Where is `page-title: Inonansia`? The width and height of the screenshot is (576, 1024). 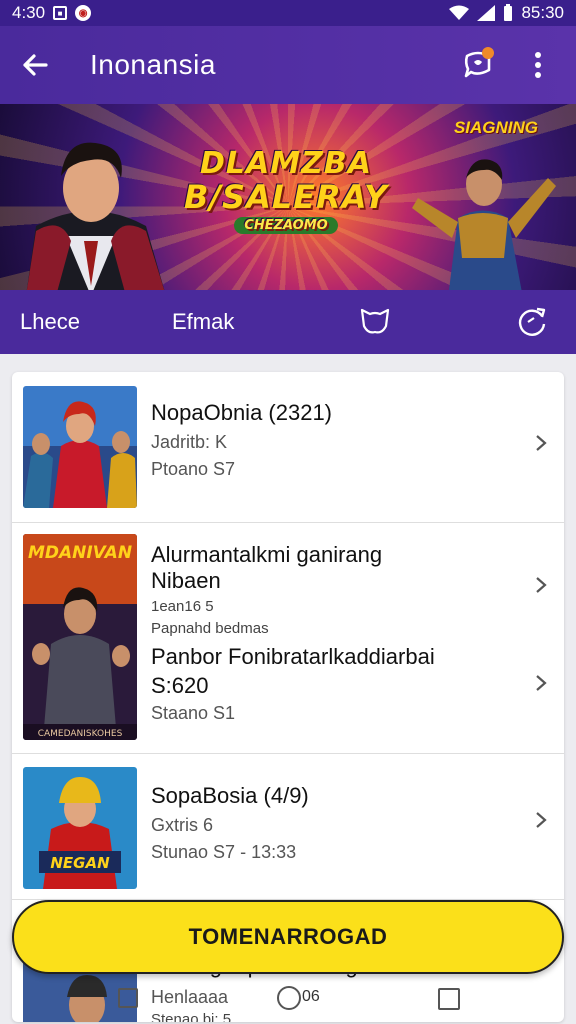
page-title: Inonansia is located at coordinates (153, 64).